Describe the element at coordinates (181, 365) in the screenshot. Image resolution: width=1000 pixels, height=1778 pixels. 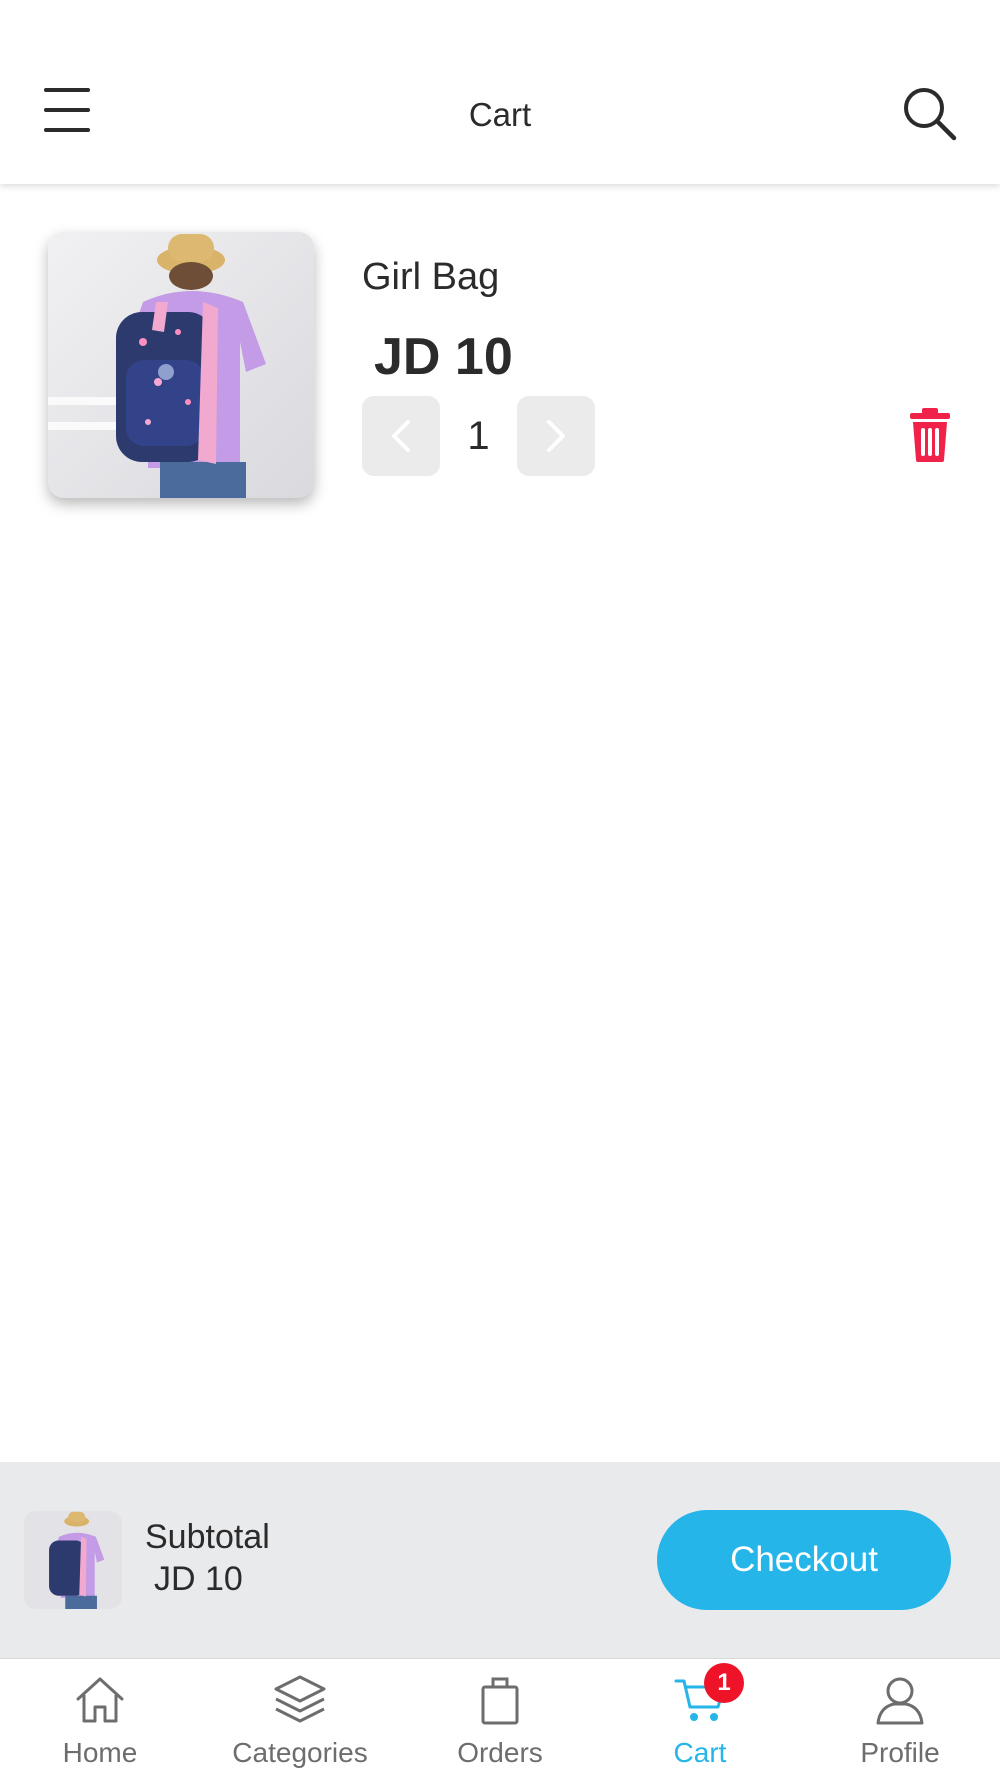
I see `product-image` at that location.